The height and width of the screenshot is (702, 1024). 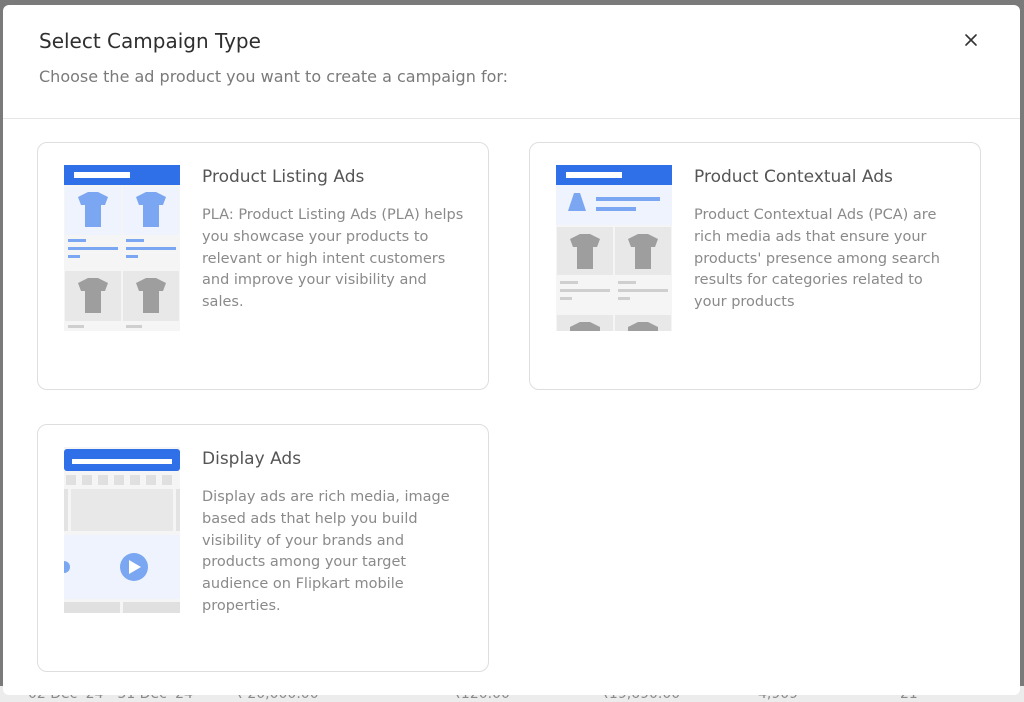 I want to click on card-title: Display Ads, so click(x=252, y=459).